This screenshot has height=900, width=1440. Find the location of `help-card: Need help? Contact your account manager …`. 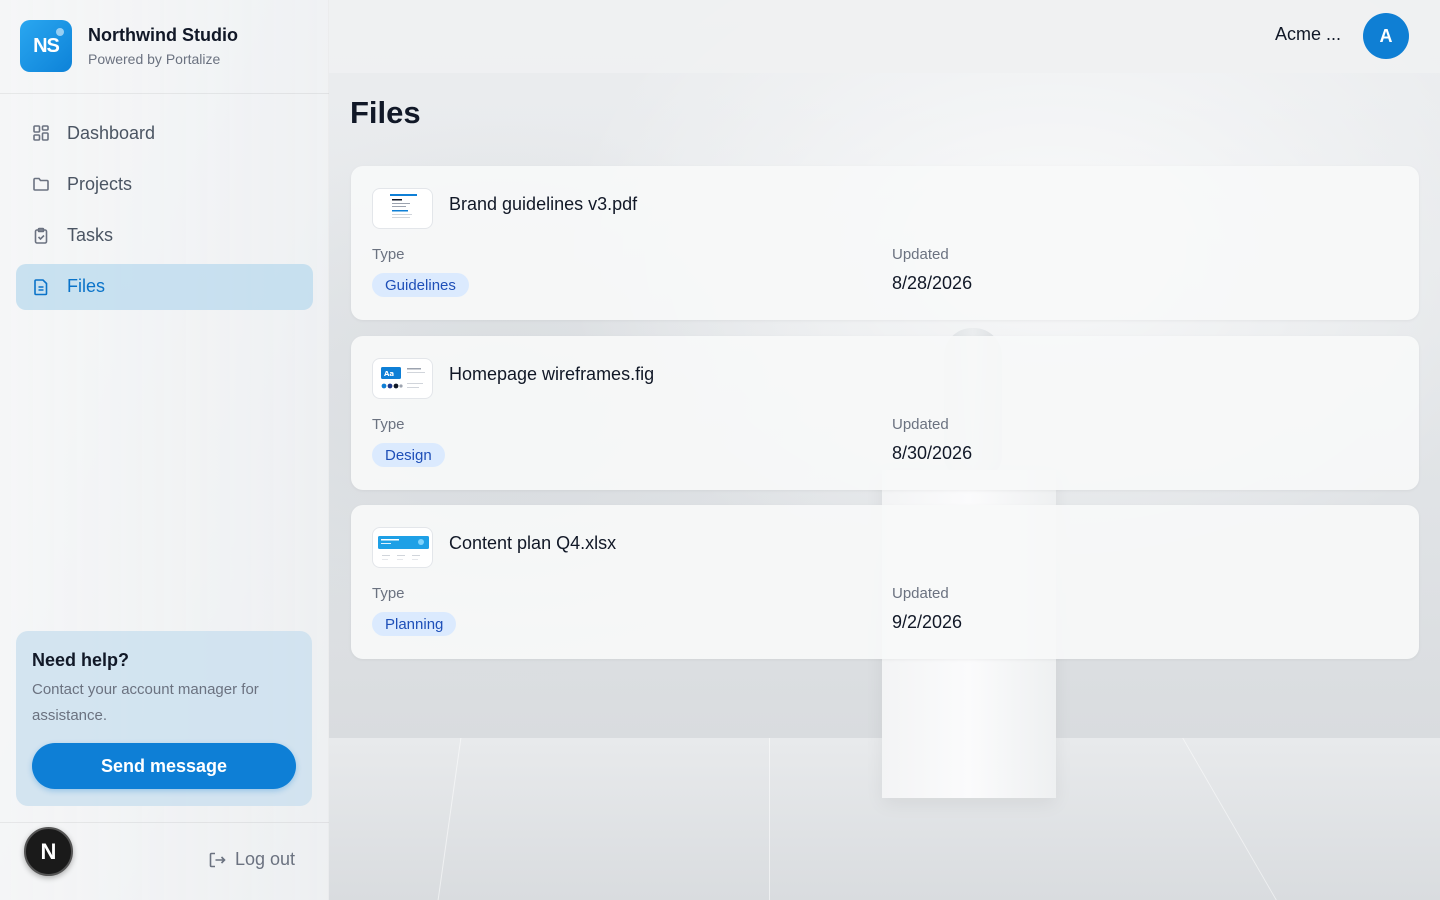

help-card: Need help? Contact your account manager … is located at coordinates (164, 718).